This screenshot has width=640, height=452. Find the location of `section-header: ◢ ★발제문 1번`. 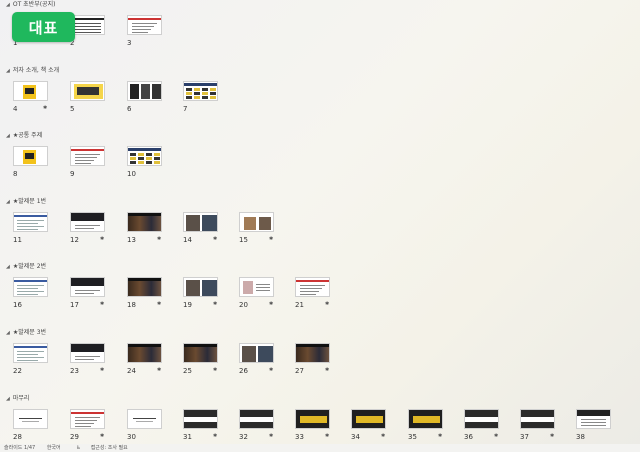

section-header: ◢ ★발제문 1번 is located at coordinates (26, 202).